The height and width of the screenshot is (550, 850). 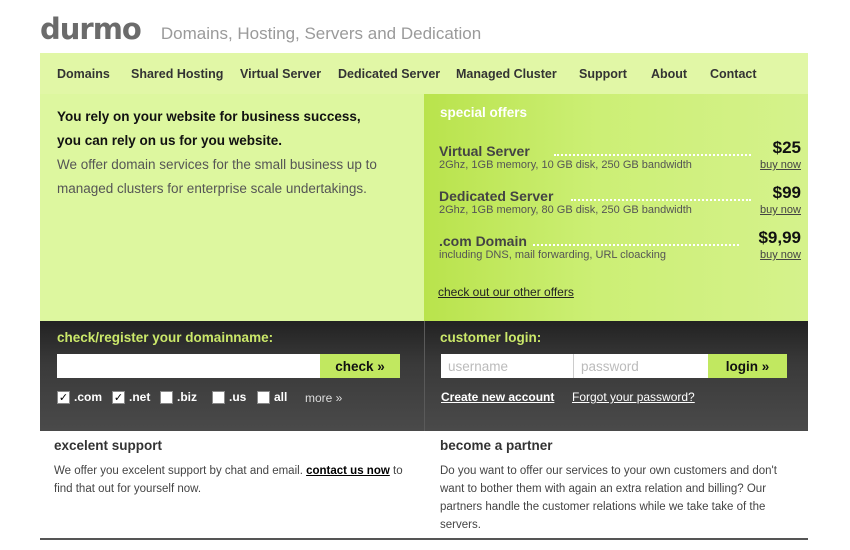 What do you see at coordinates (483, 241) in the screenshot?
I see `offer-name: .com Domain` at bounding box center [483, 241].